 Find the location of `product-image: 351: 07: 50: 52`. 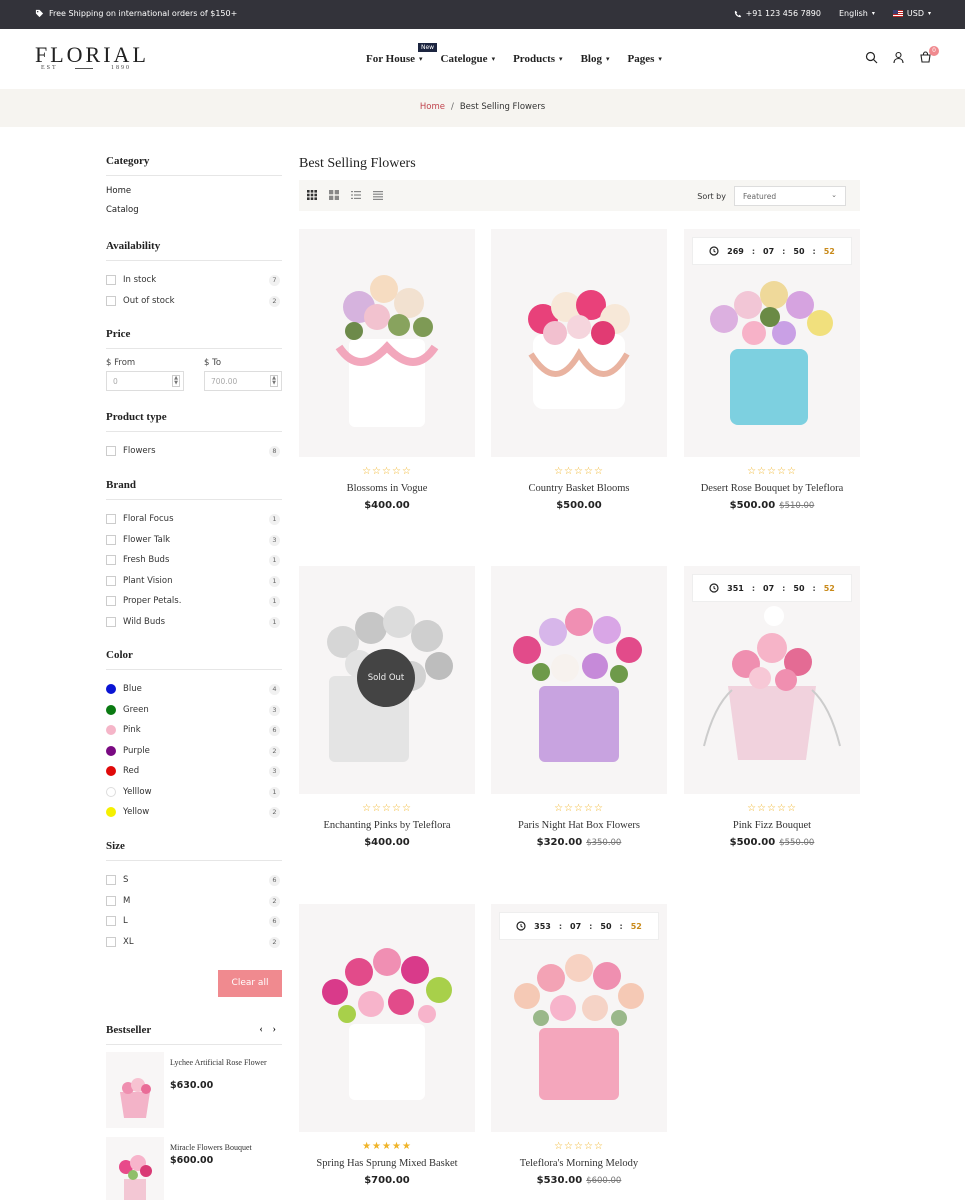

product-image: 351: 07: 50: 52 is located at coordinates (772, 680).